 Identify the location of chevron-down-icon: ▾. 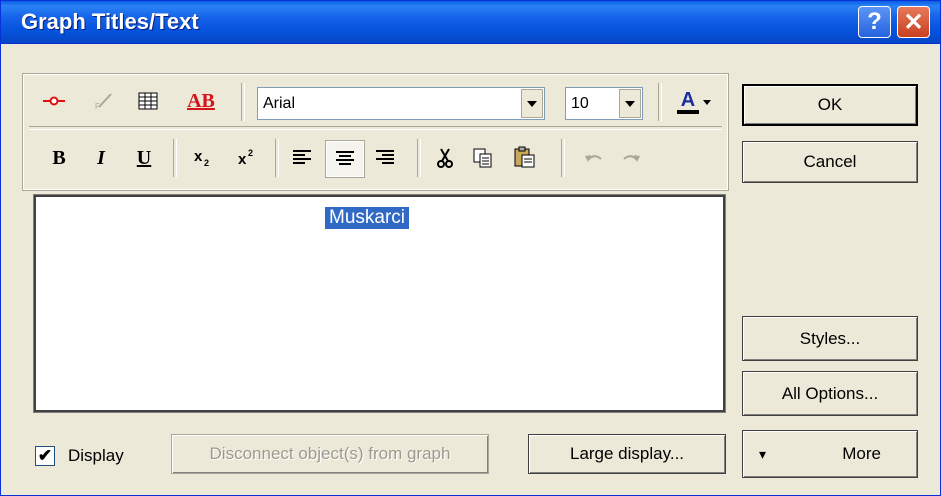
(763, 453).